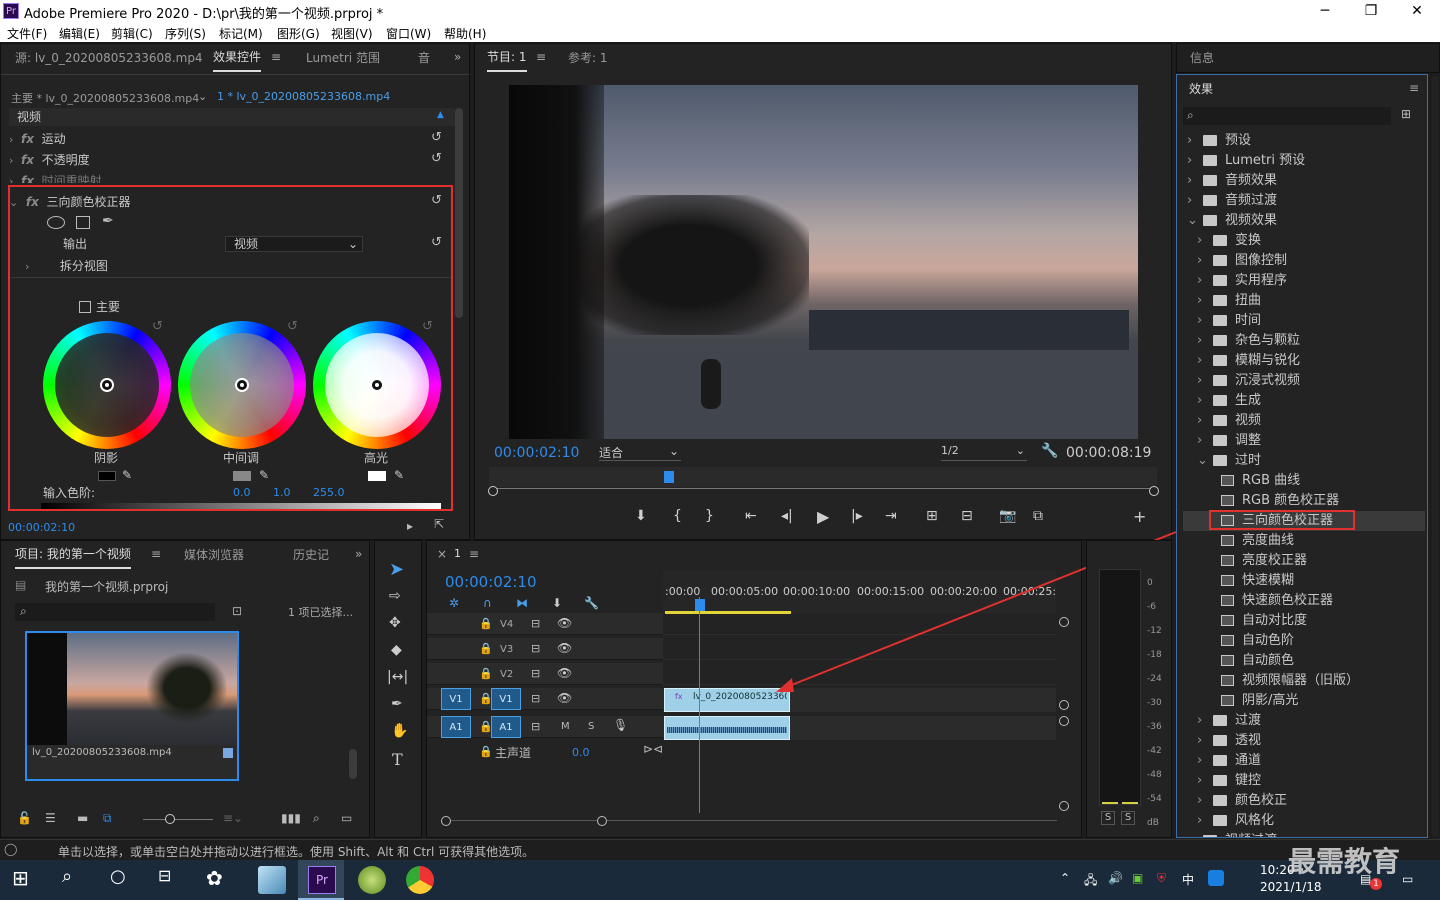 The image size is (1440, 900). I want to click on effects-tree-item: › 键控, so click(1304, 781).